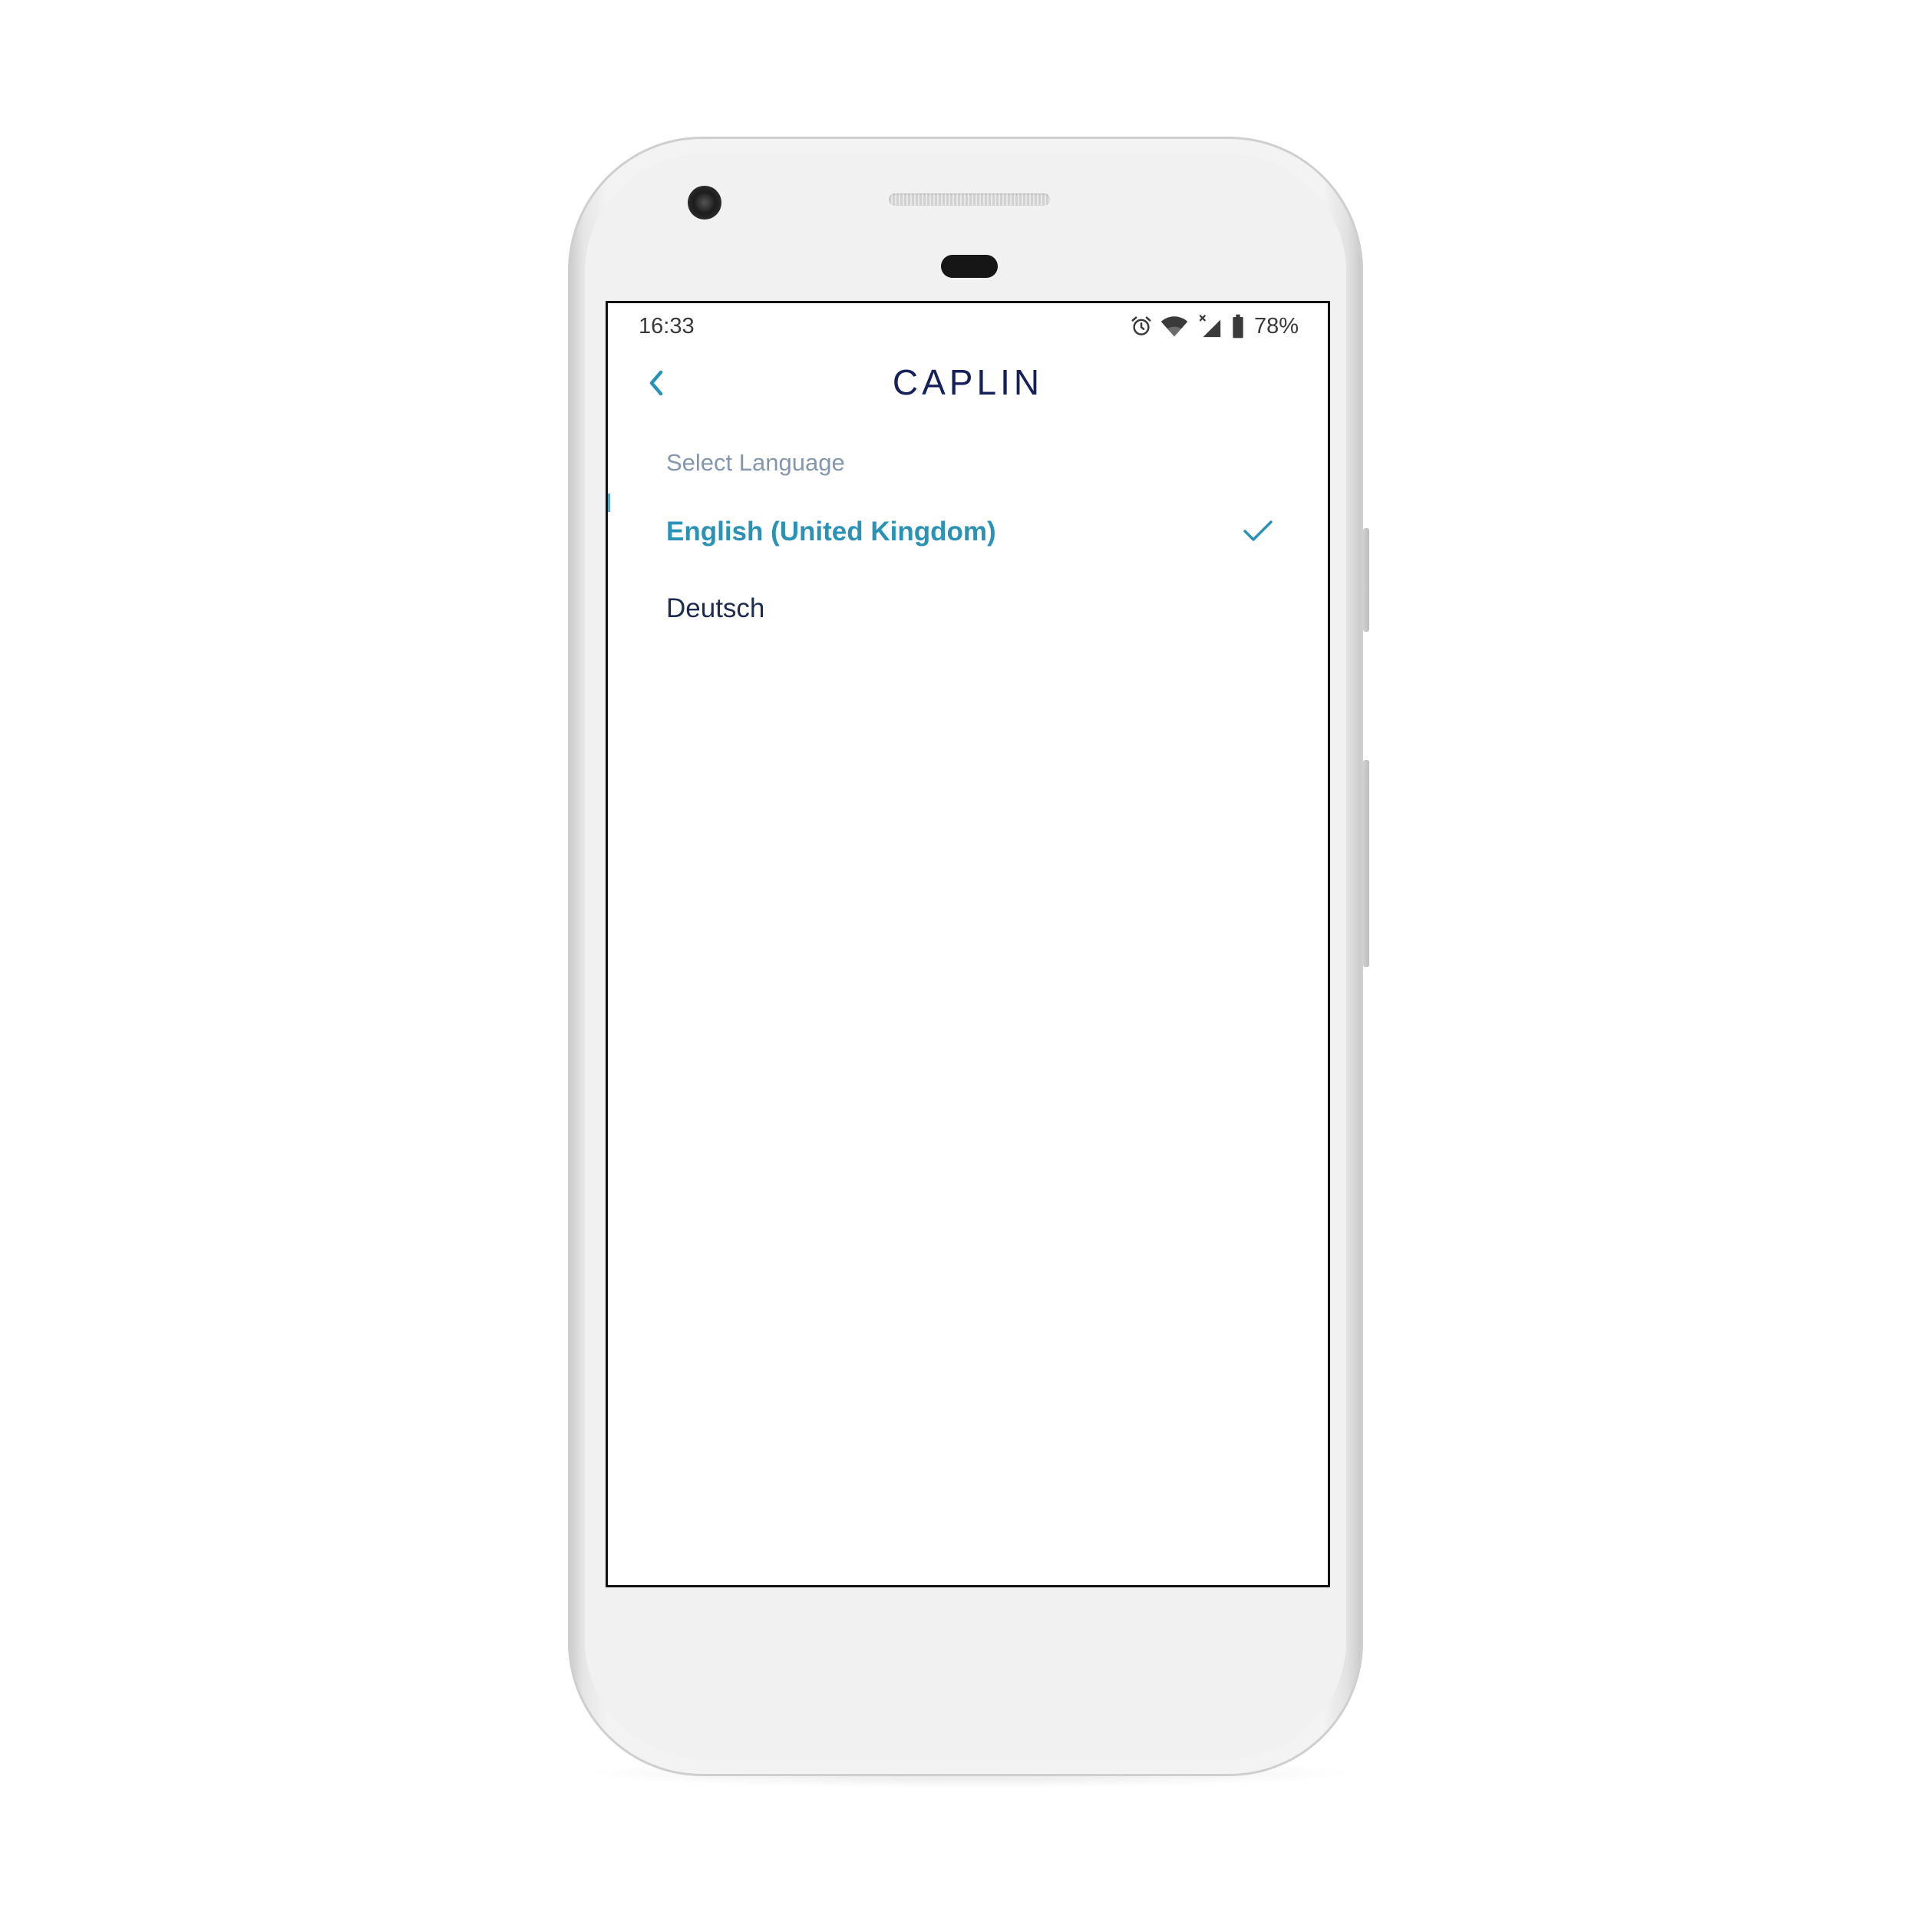  I want to click on language-label: English (United Kingdom), so click(831, 532).